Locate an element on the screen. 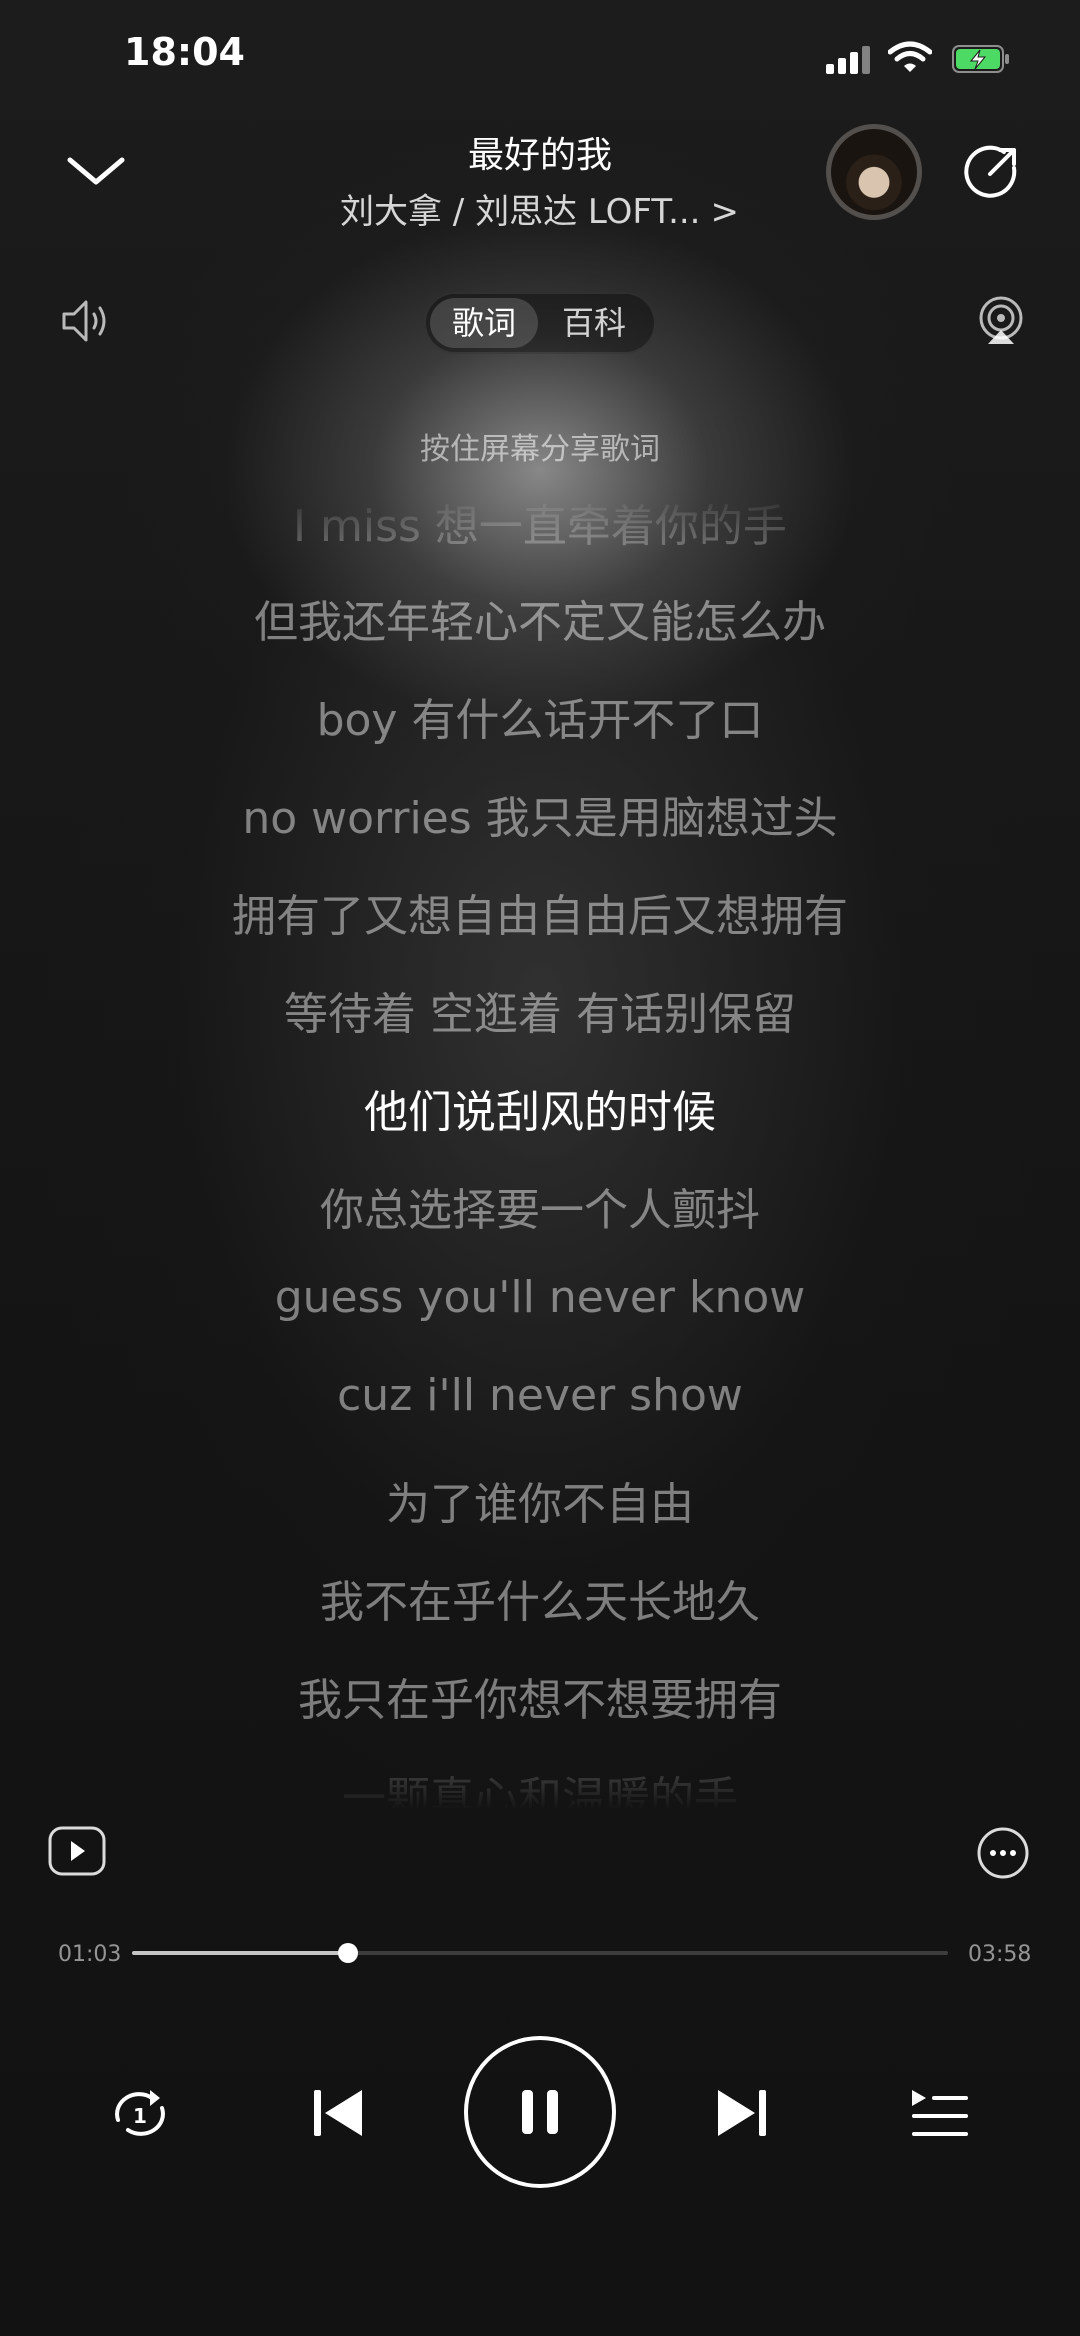 This screenshot has width=1080, height=2336. lyric-line: no worries 我只是用脑想过头 is located at coordinates (540, 814).